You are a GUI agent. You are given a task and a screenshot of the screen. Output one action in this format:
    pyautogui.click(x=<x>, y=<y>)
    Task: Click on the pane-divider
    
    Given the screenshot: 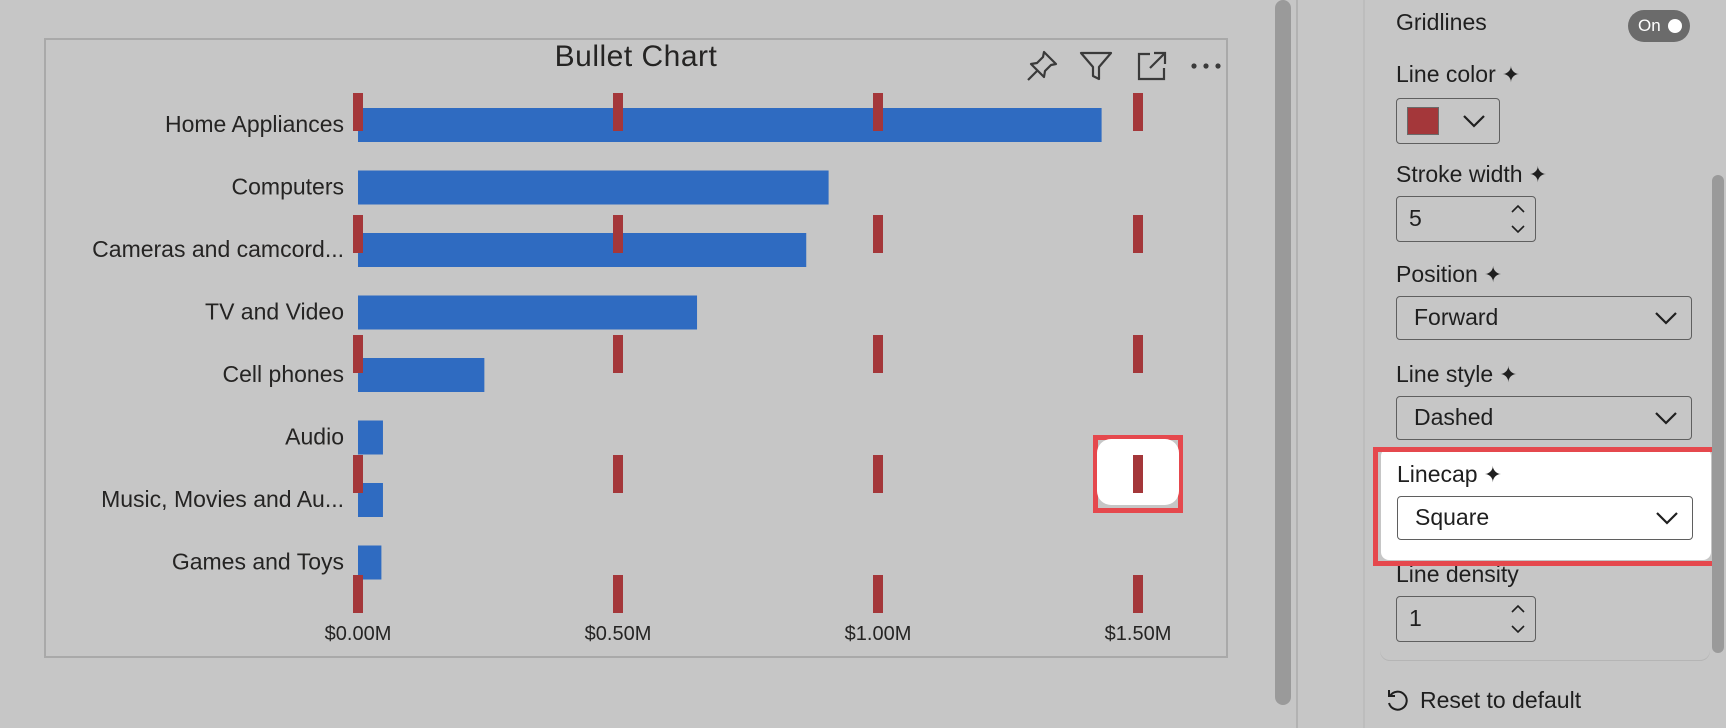 What is the action you would take?
    pyautogui.click(x=1297, y=364)
    